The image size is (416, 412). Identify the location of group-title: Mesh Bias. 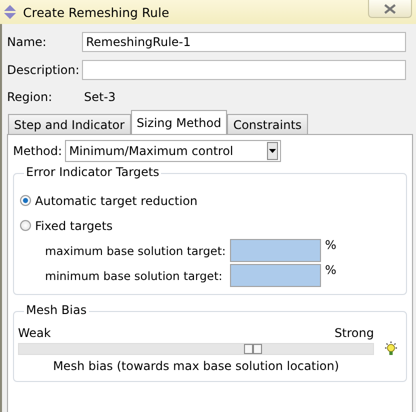
(56, 310).